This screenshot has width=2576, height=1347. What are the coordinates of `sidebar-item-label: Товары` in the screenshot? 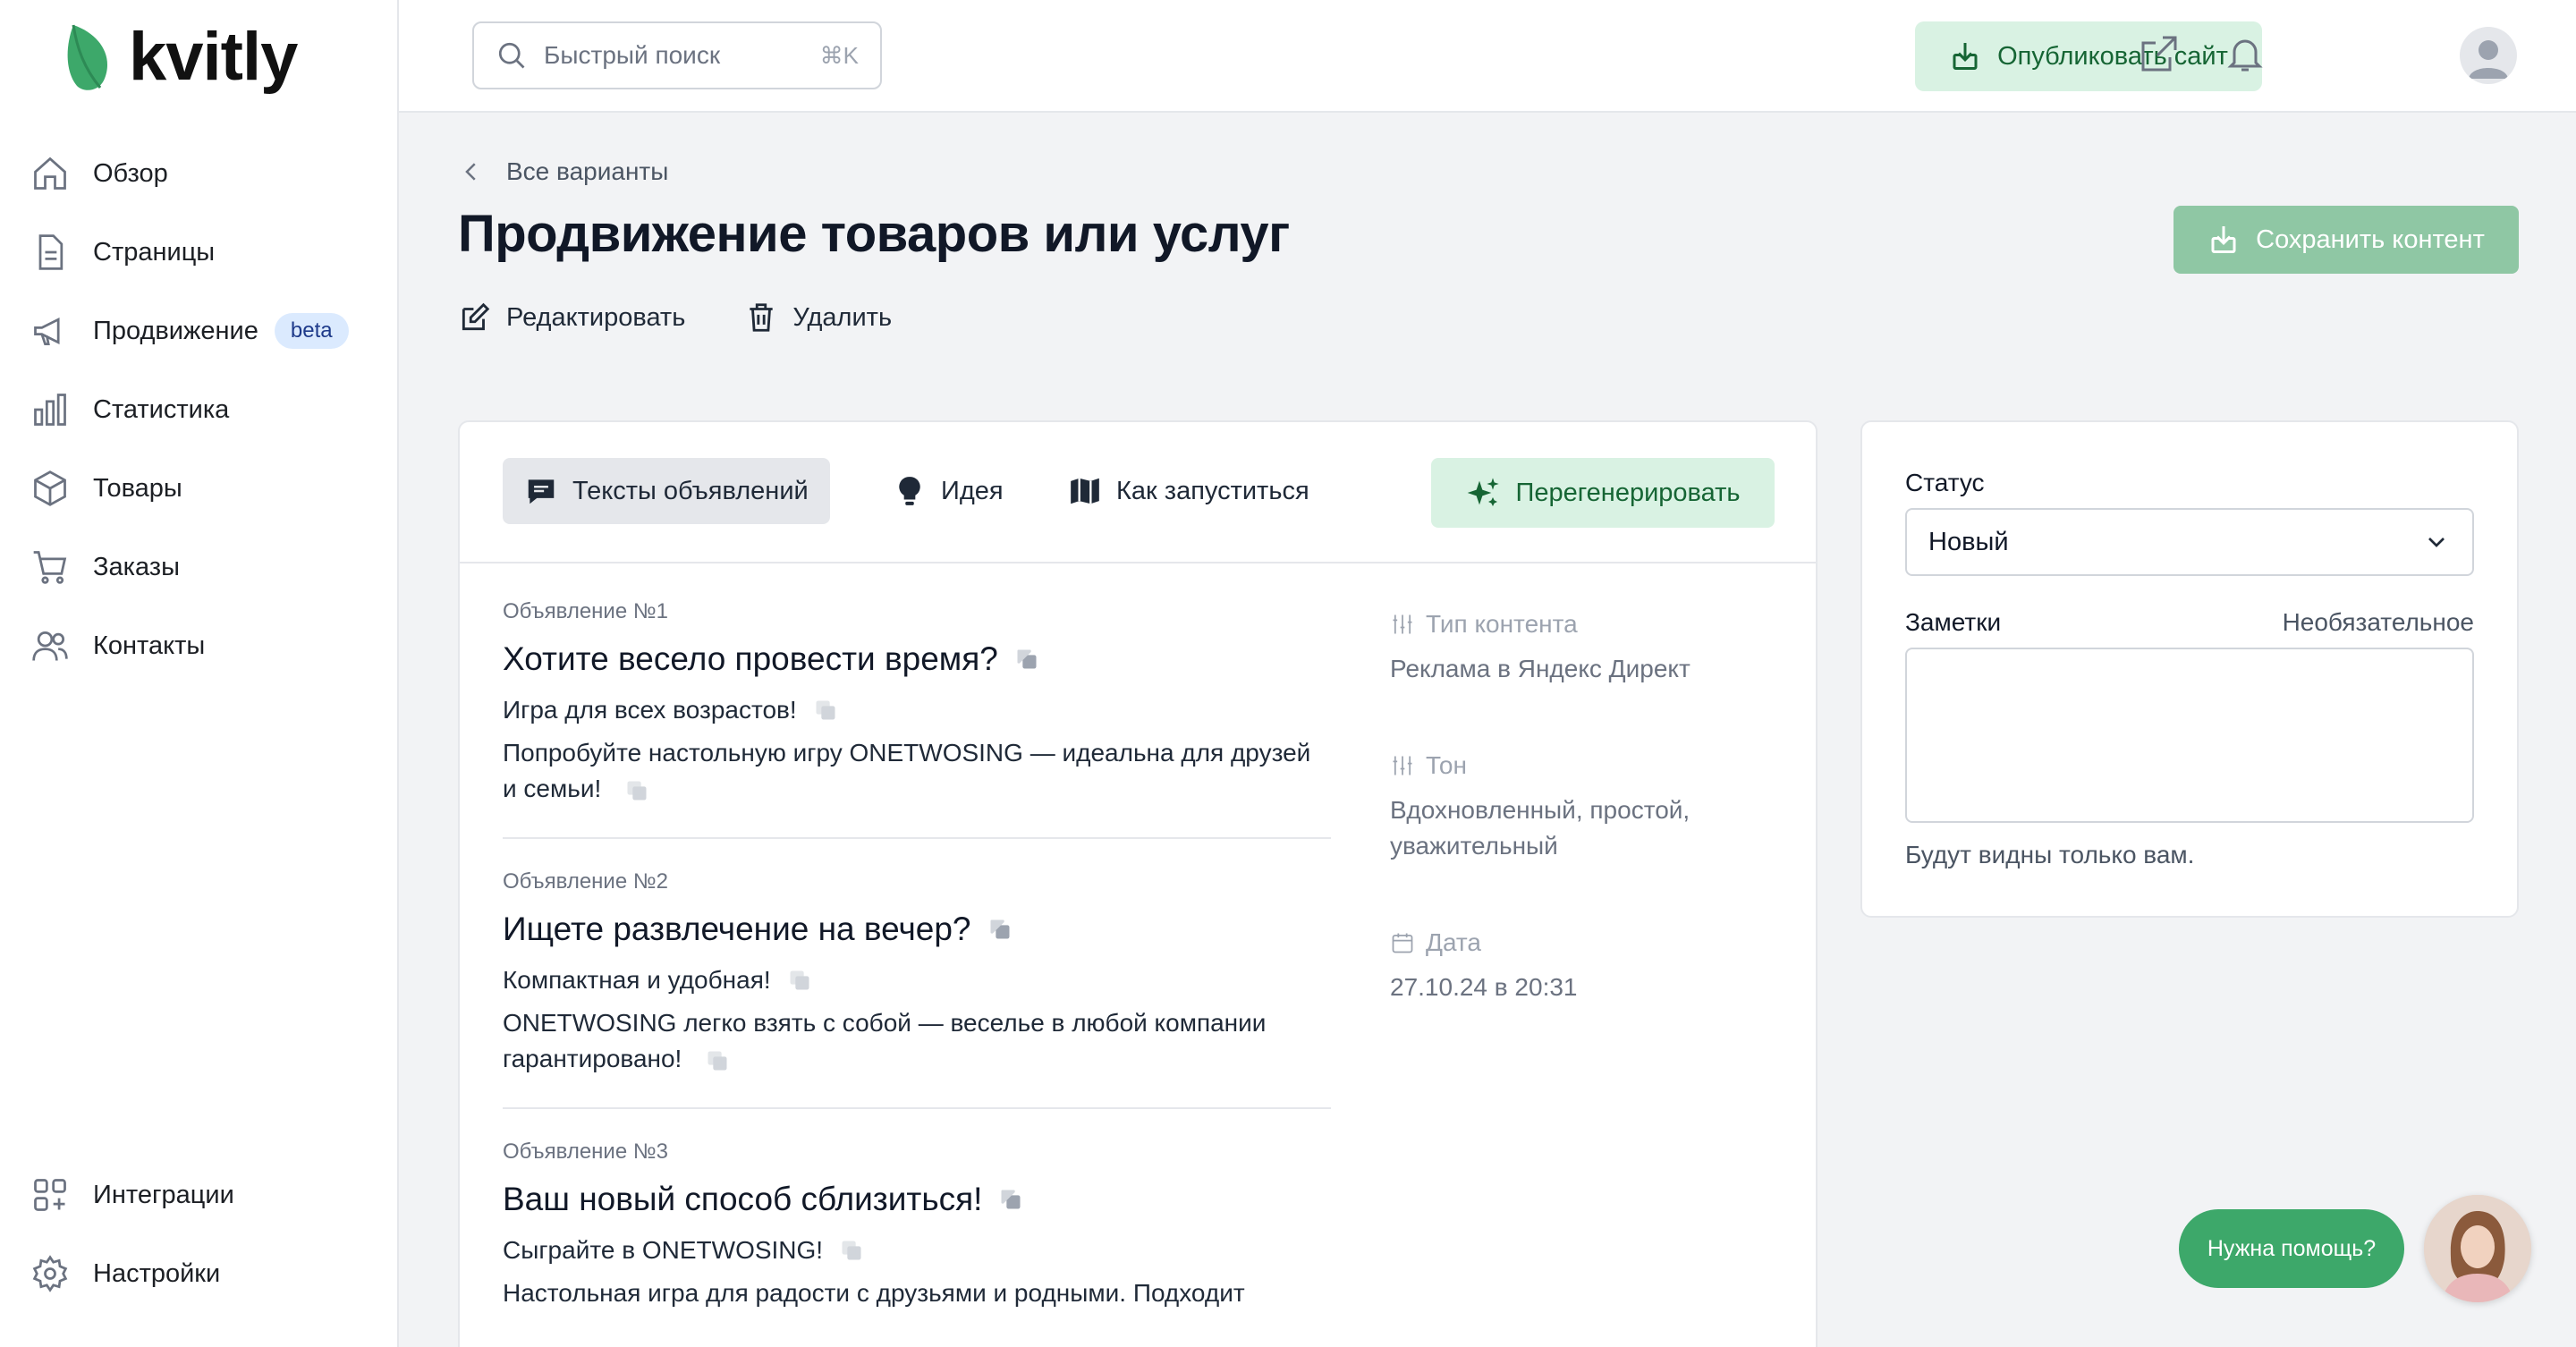 It's located at (137, 488).